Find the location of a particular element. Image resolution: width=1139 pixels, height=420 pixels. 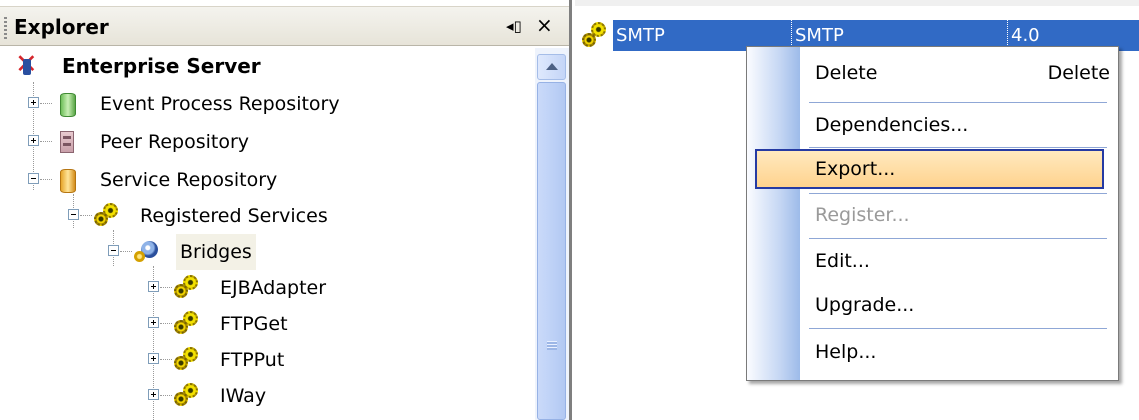

tree-item-label: IWay is located at coordinates (243, 396).